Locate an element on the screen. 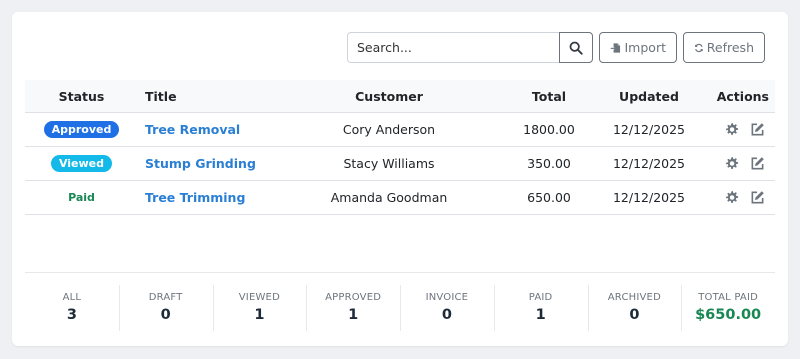 Image resolution: width=800 pixels, height=359 pixels. summary-archived: ARCHIVED 0 is located at coordinates (634, 302).